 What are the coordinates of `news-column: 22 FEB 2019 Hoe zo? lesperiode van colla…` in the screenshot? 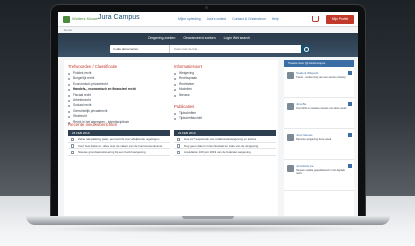 It's located at (225, 143).